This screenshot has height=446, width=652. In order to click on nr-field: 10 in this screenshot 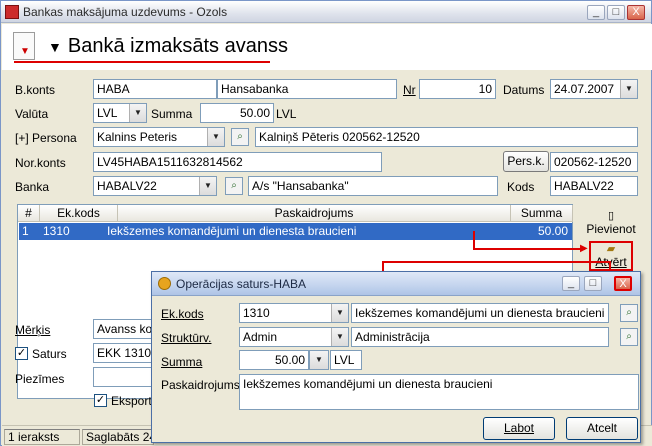, I will do `click(457, 89)`.